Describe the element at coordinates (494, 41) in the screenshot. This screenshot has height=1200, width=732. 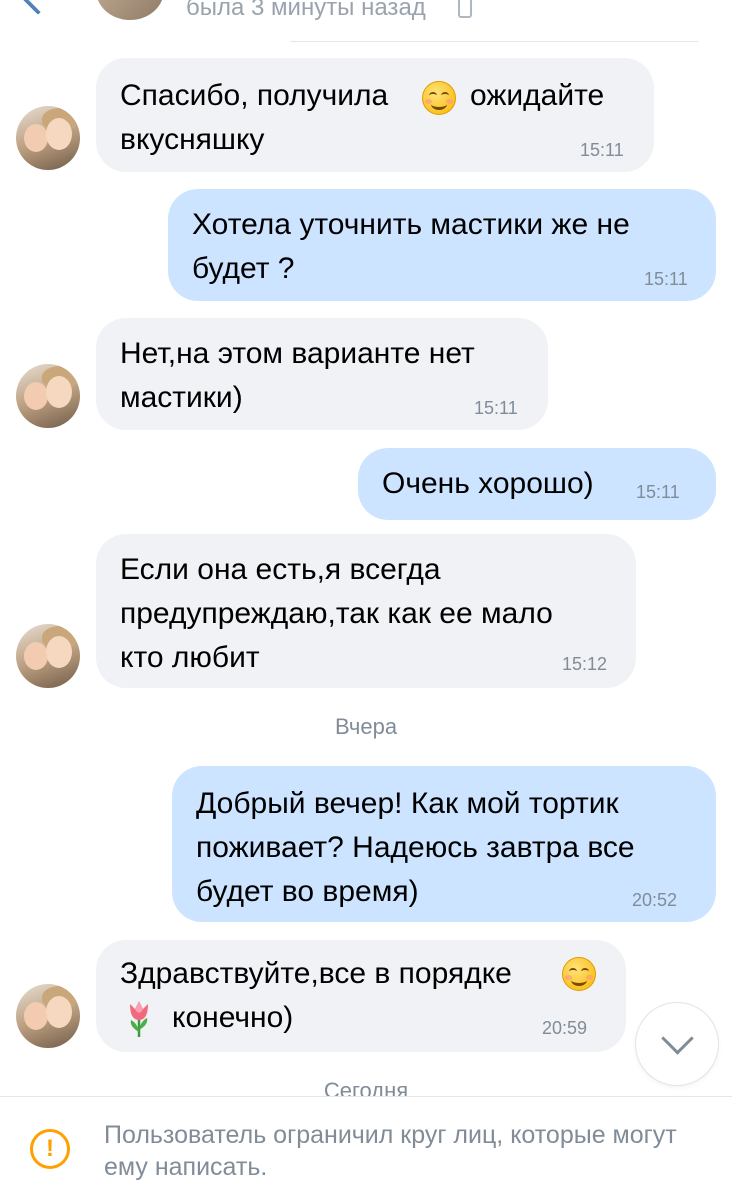
I see `header-divider` at that location.